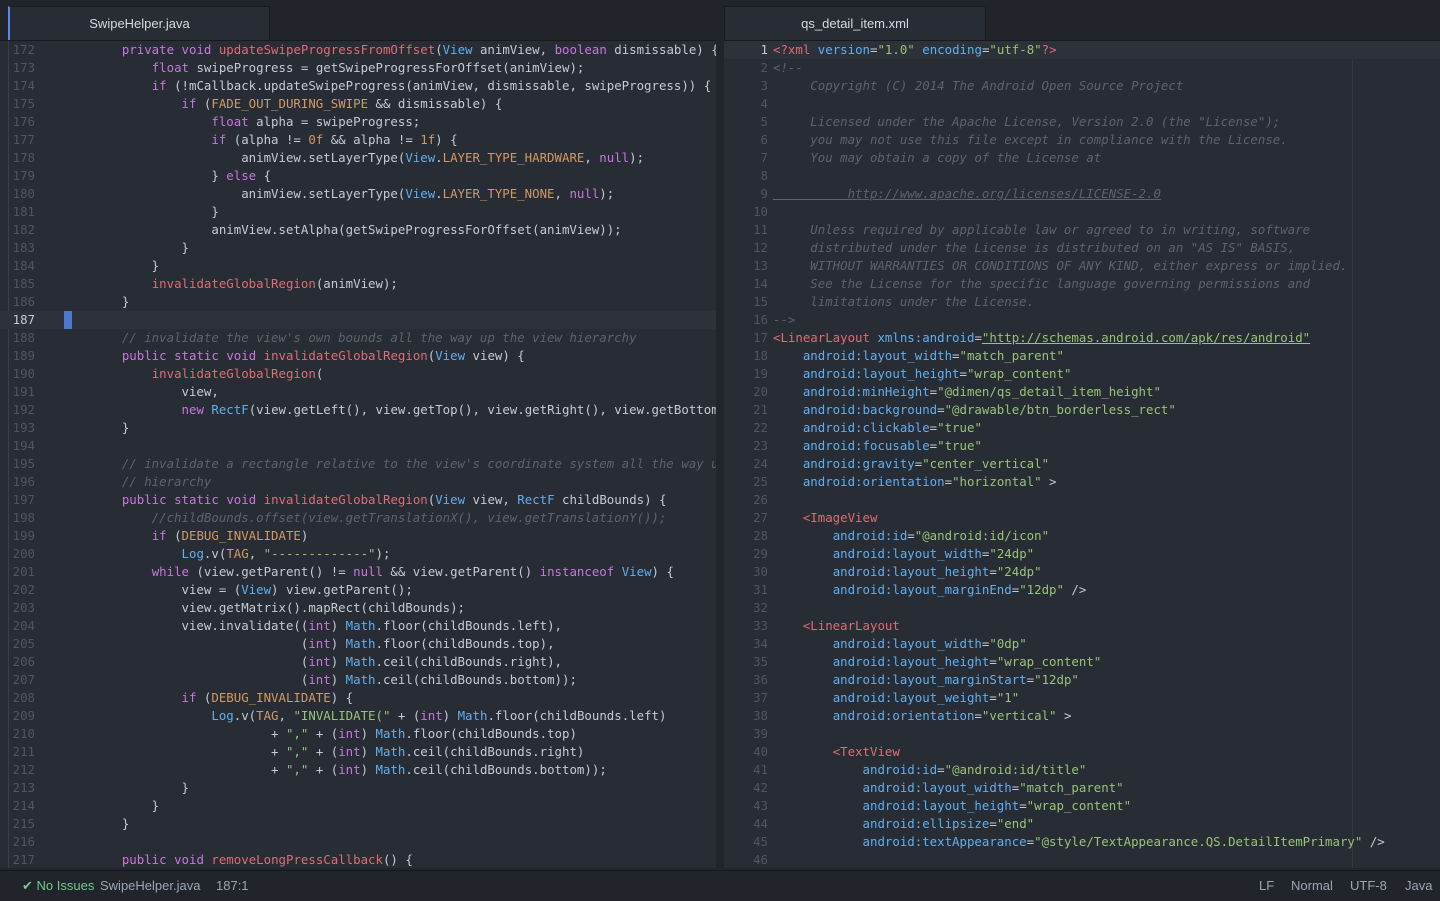 The height and width of the screenshot is (901, 1440). I want to click on line-number: 189, so click(17, 356).